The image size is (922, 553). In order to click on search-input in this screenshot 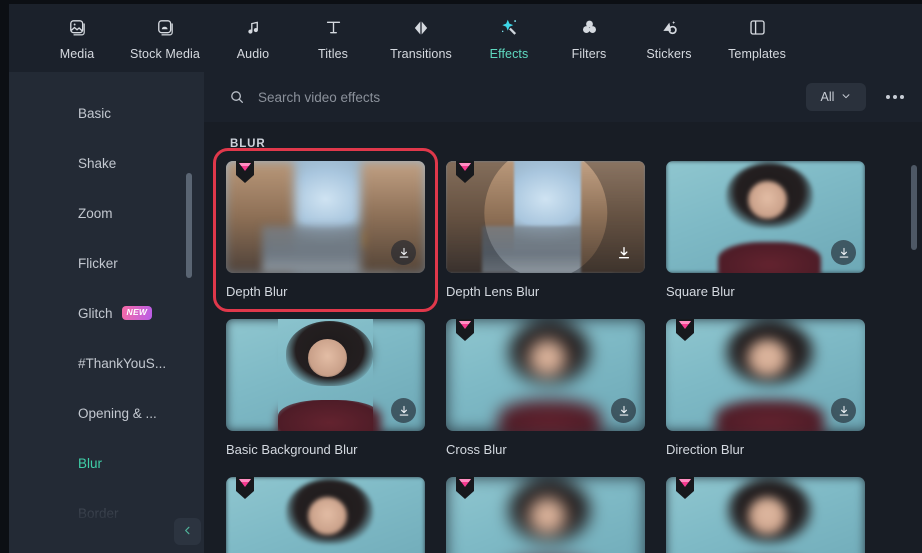, I will do `click(532, 97)`.